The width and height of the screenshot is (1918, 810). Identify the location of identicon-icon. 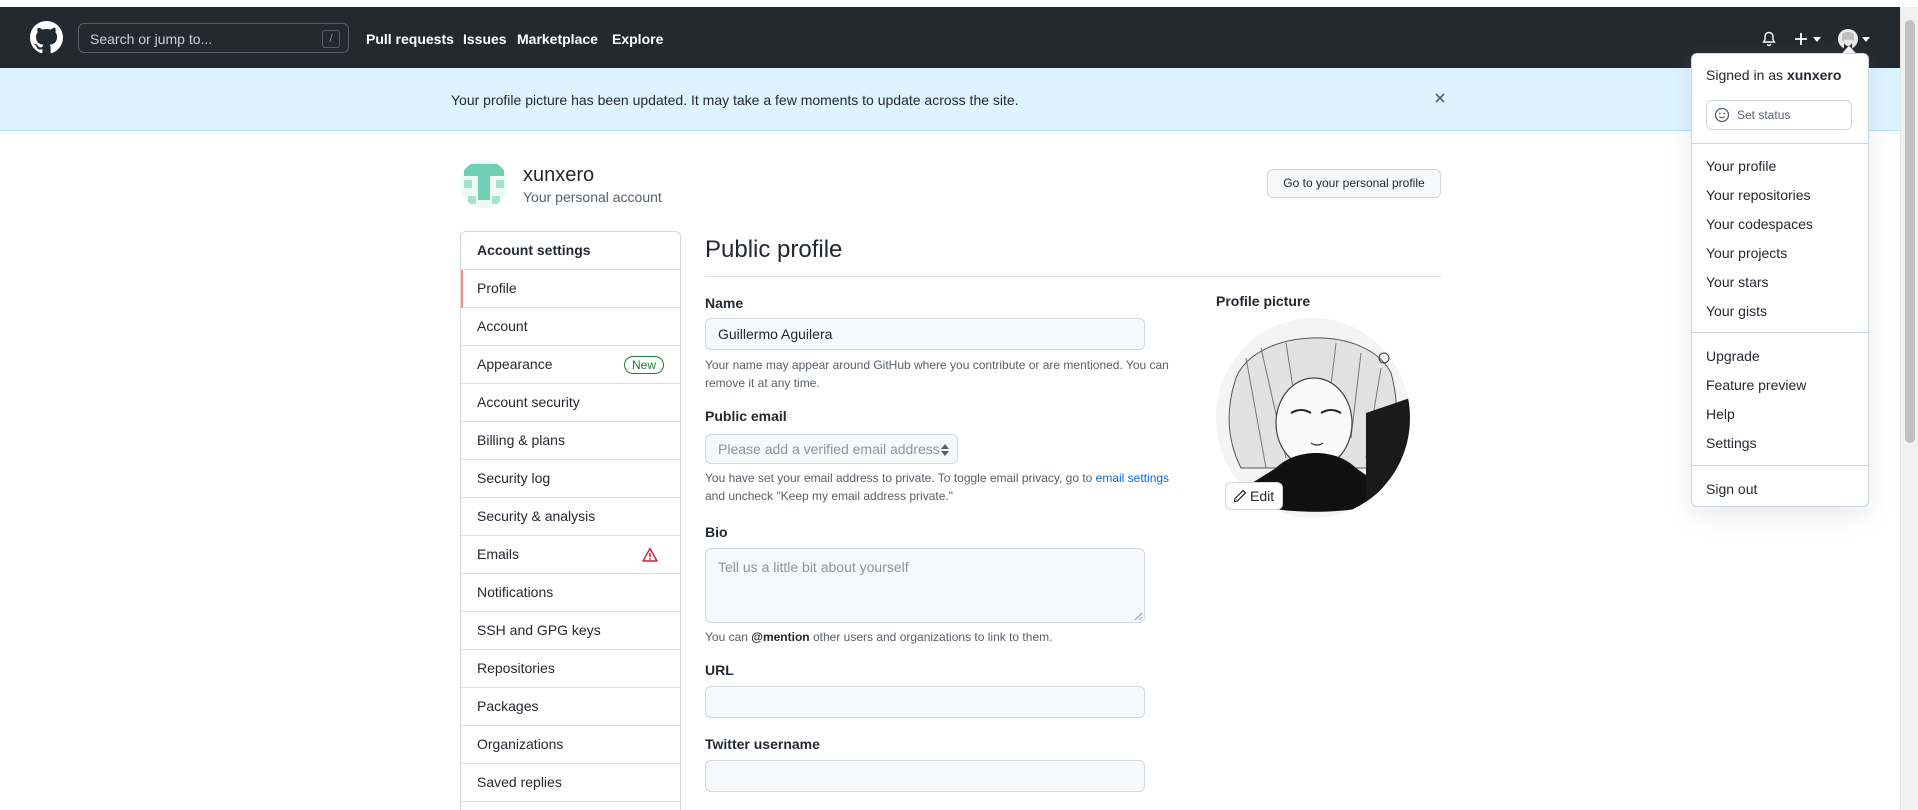
(484, 184).